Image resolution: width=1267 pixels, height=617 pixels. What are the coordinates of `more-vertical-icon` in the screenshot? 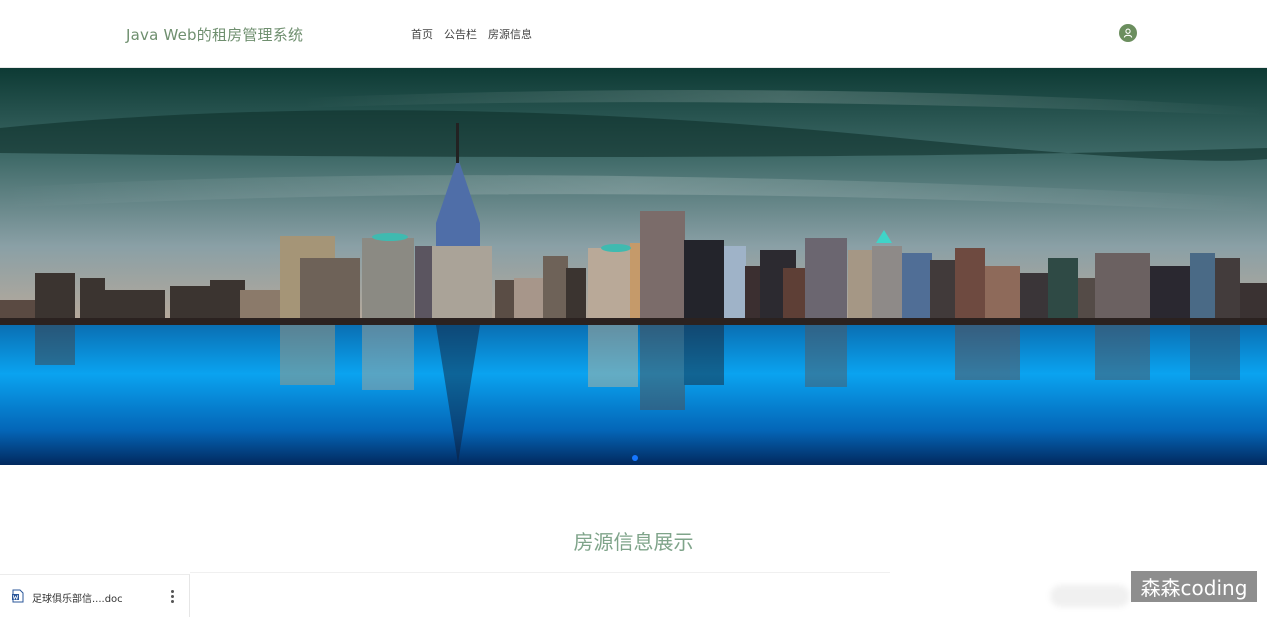 It's located at (172, 596).